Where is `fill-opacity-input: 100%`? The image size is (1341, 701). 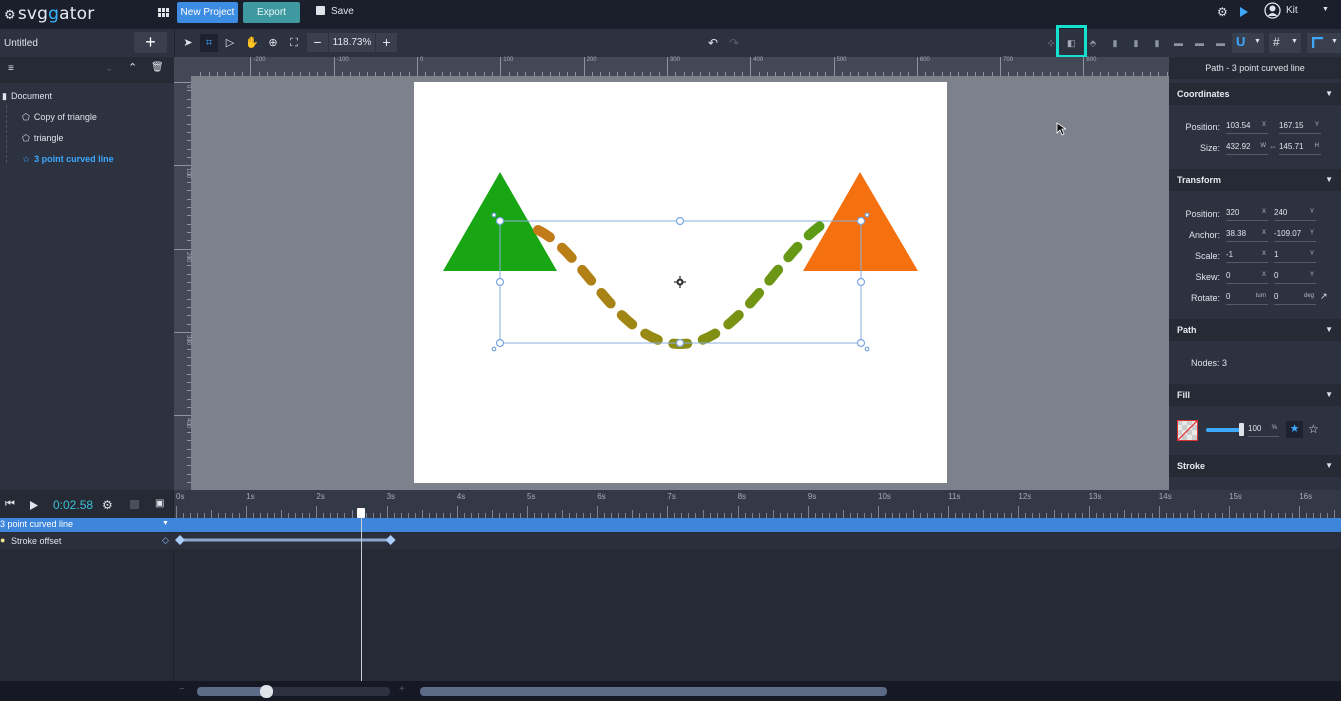 fill-opacity-input: 100% is located at coordinates (1263, 430).